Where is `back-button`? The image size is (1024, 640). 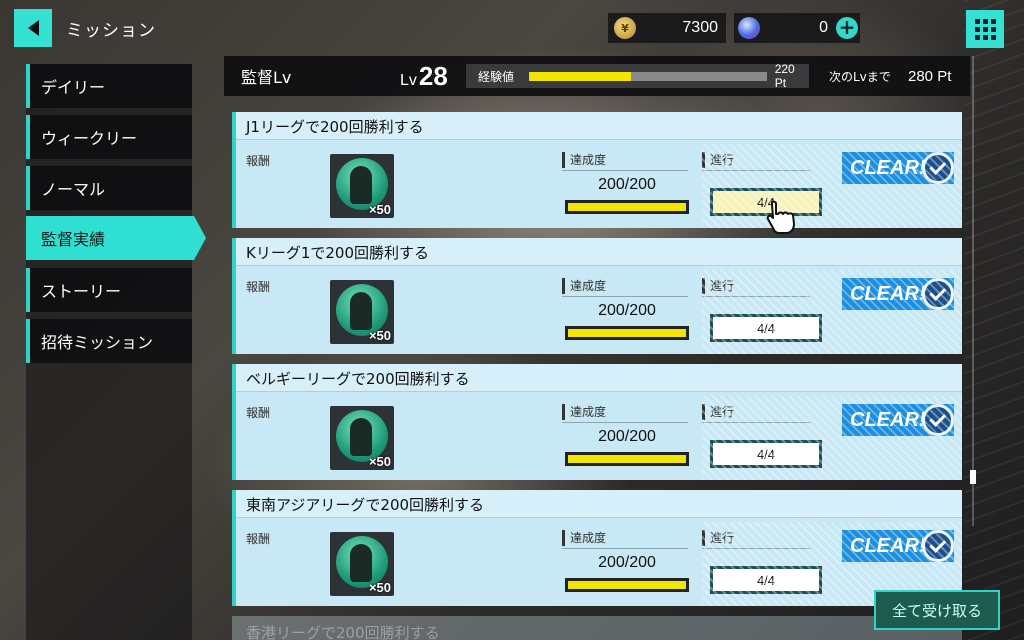 back-button is located at coordinates (33, 28).